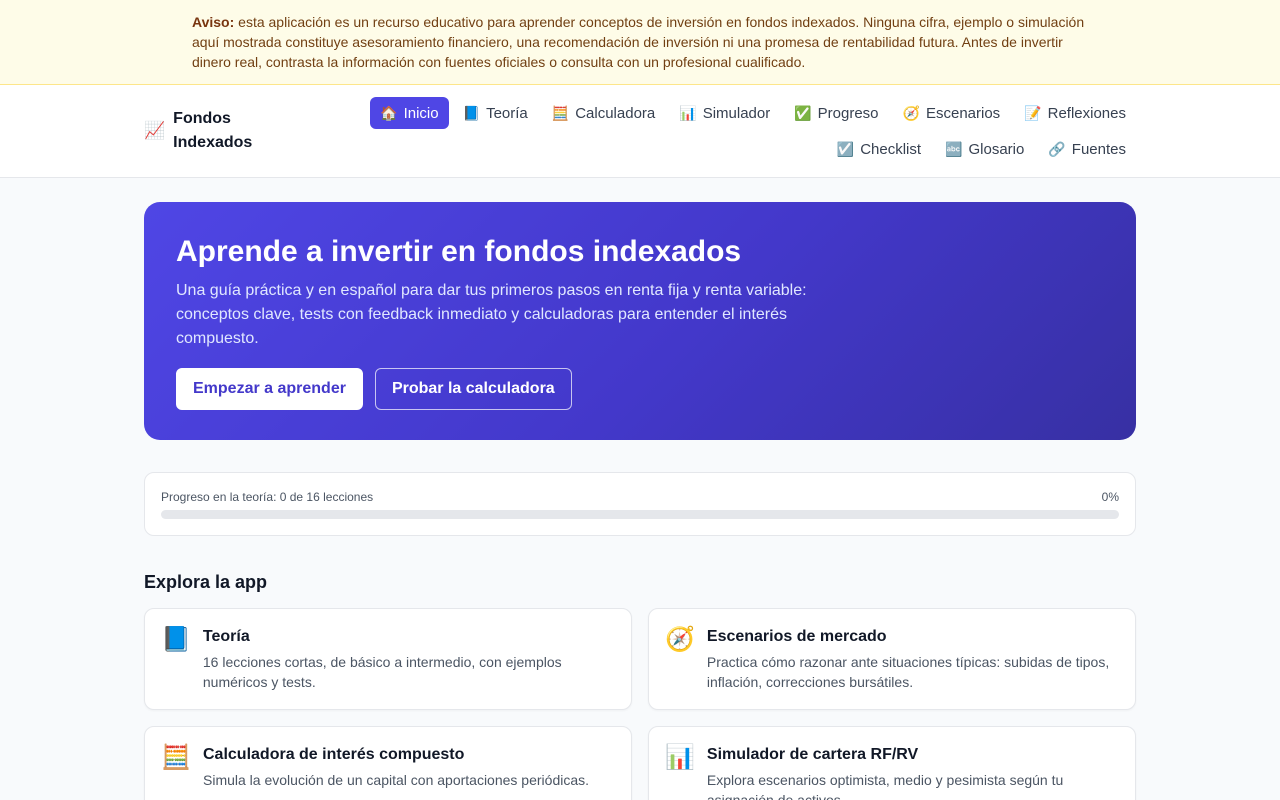 The height and width of the screenshot is (800, 1280). I want to click on chart-increasing-icon: 📈, so click(155, 130).